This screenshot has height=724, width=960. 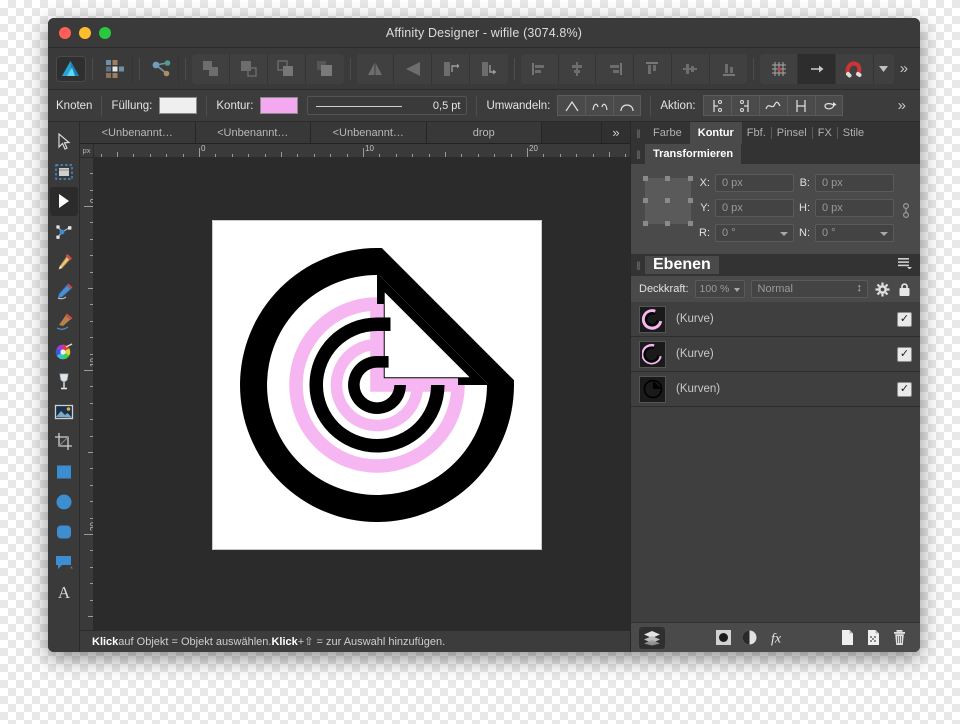 I want to click on move-to-icon, so click(x=817, y=68).